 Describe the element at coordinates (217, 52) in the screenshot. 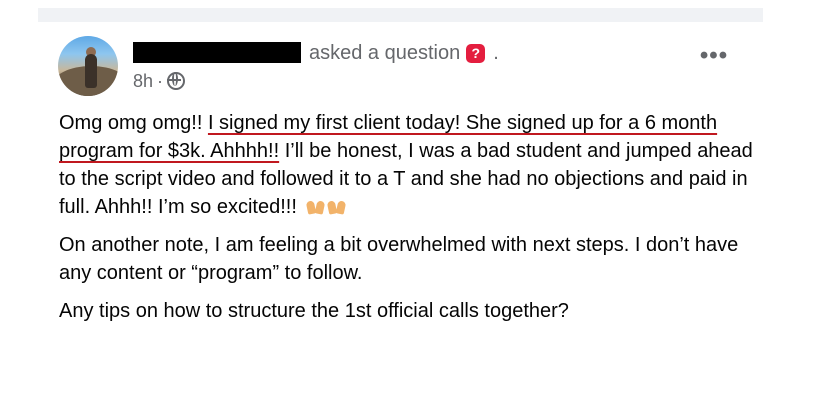

I see `author-name-redacted` at that location.